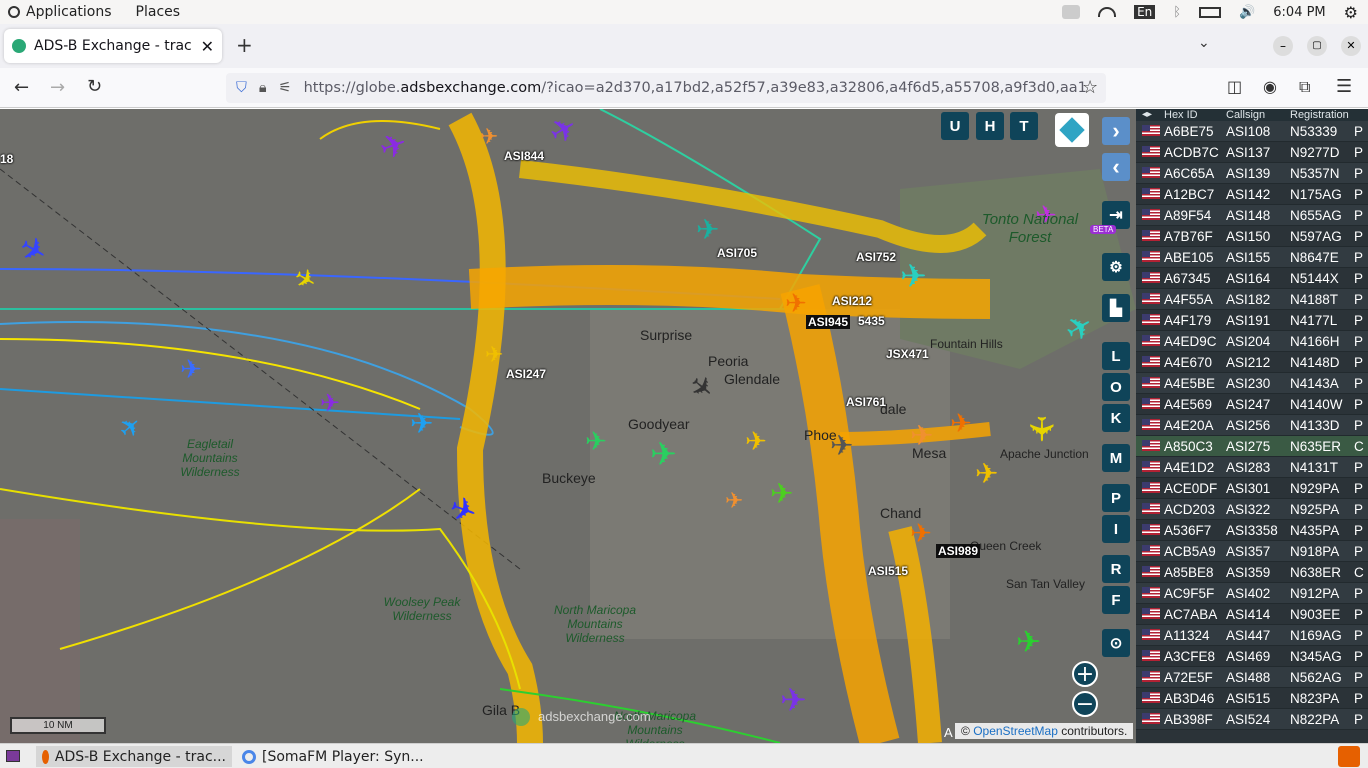 The image size is (1368, 768). Describe the element at coordinates (1252, 320) in the screenshot. I see `table-row: A4F179 ASI191 N4177L P` at that location.